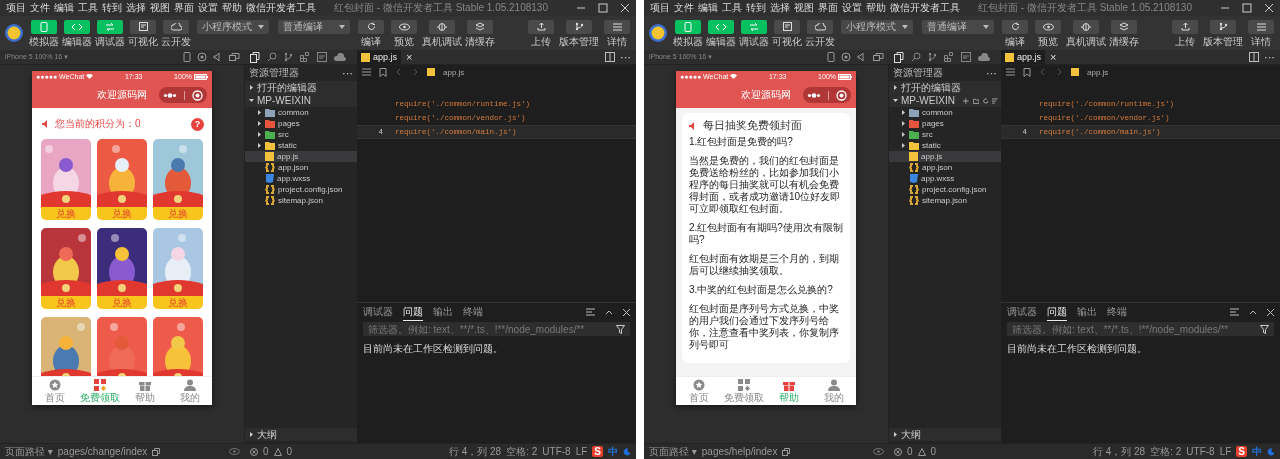 The image size is (1280, 459). What do you see at coordinates (144, 391) in the screenshot?
I see `tab-bar-item: 帮助` at bounding box center [144, 391].